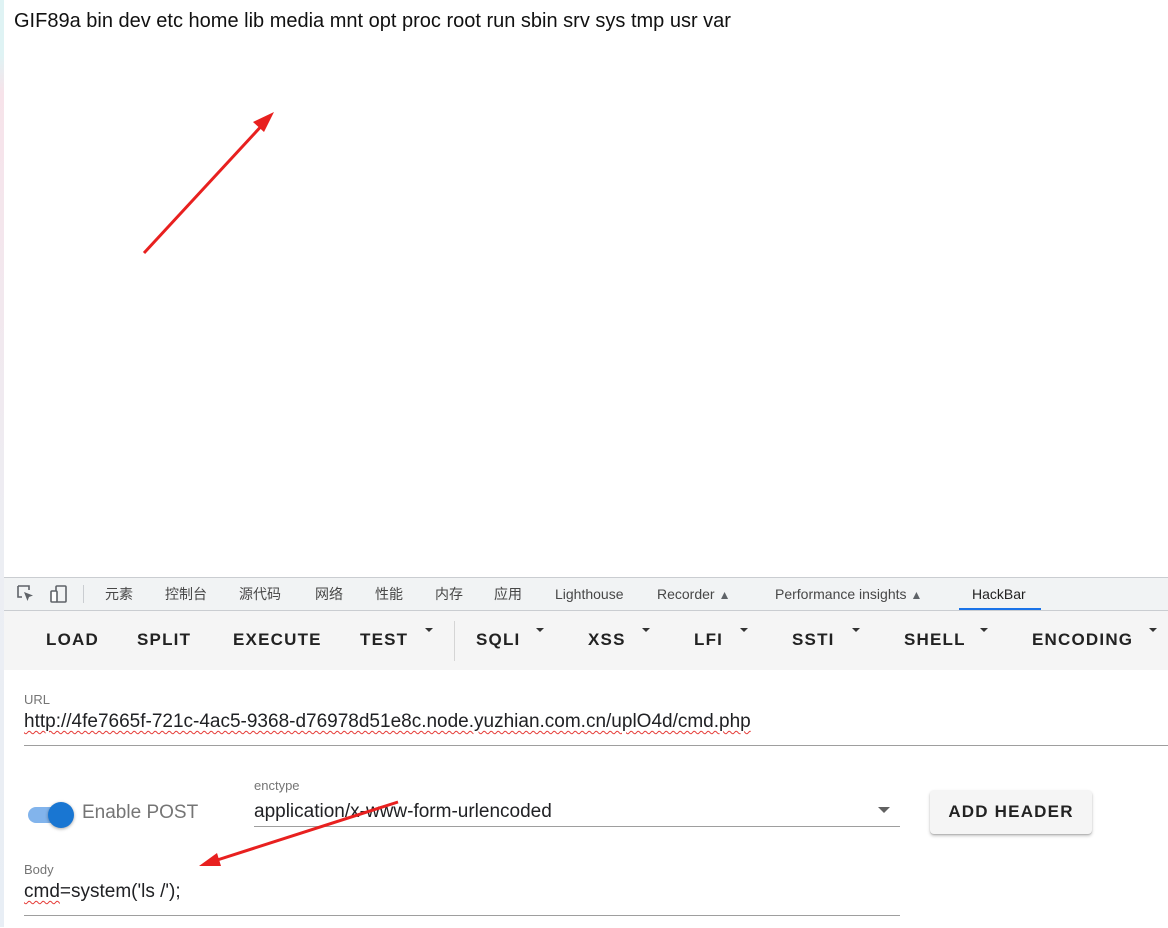  I want to click on toggle-thumb, so click(61, 815).